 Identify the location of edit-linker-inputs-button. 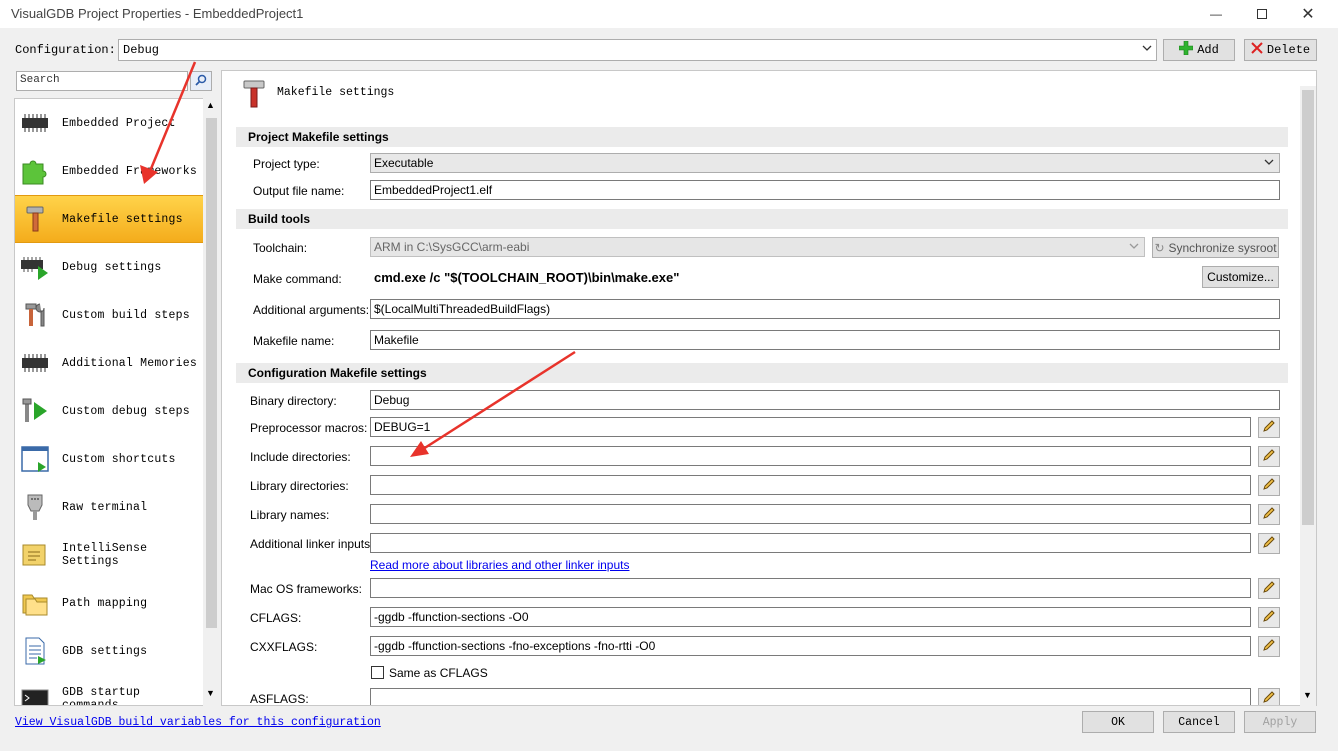
(1269, 543).